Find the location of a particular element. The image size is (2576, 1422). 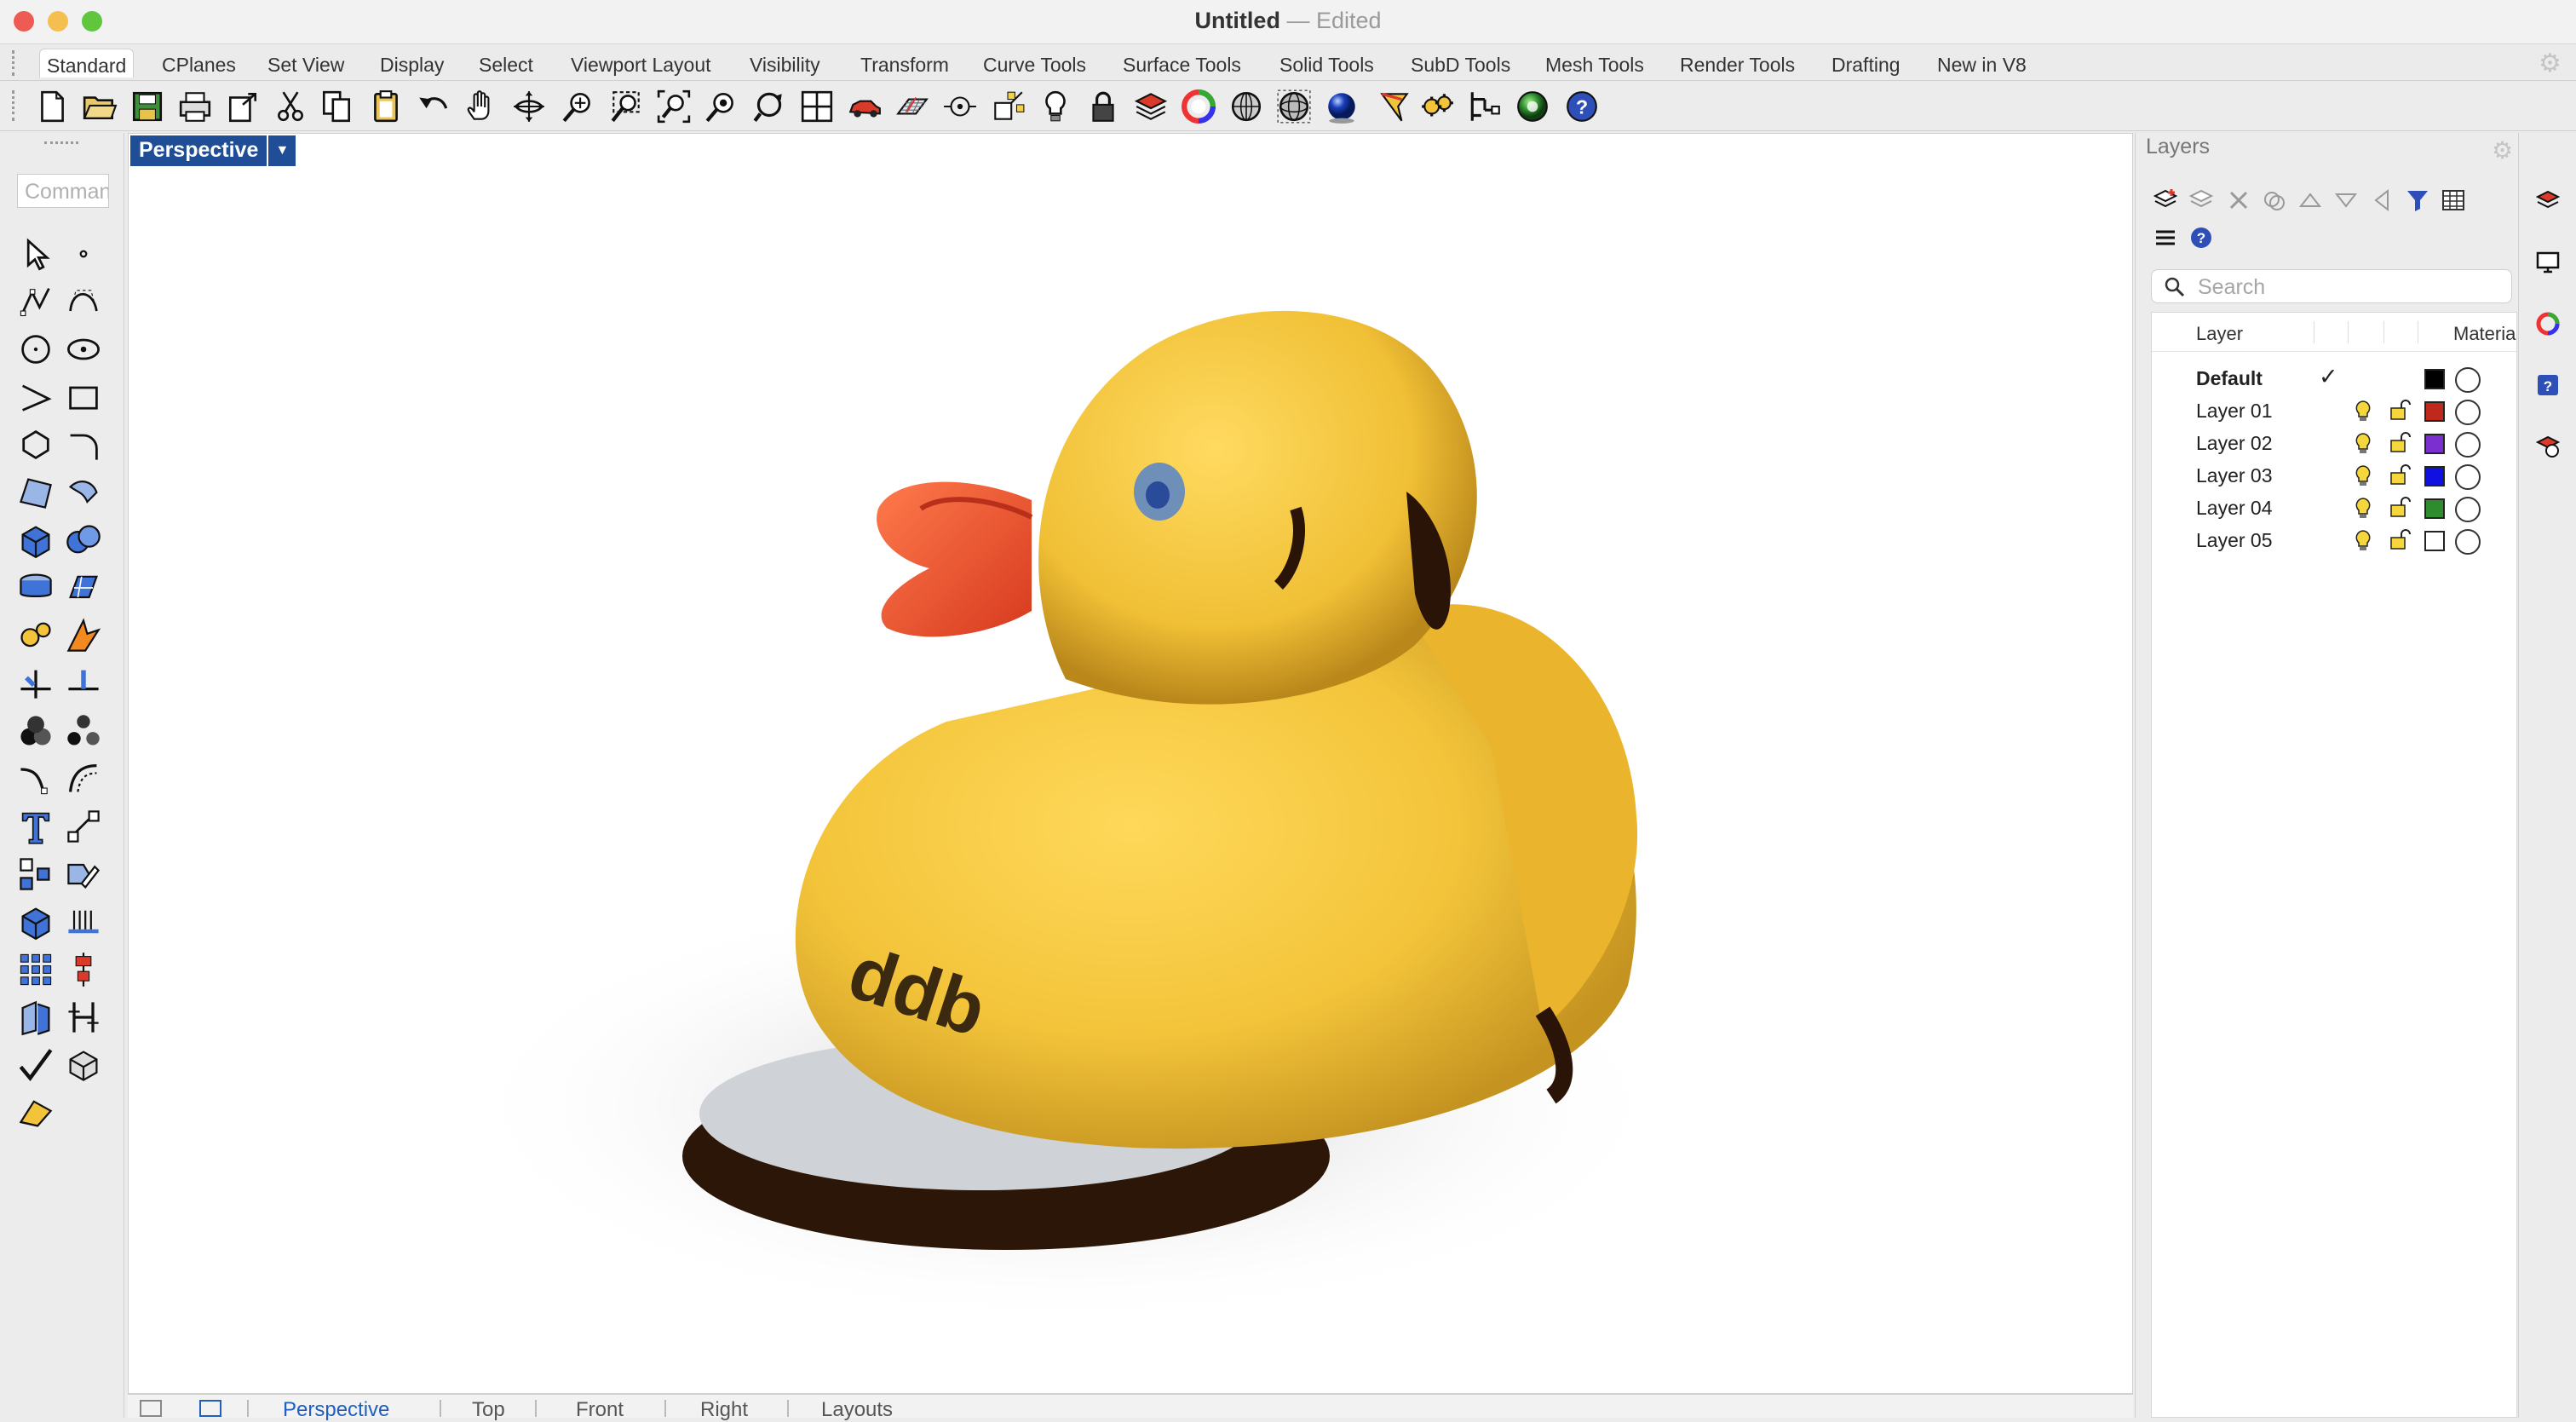

rebuild-icon is located at coordinates (84, 1017).